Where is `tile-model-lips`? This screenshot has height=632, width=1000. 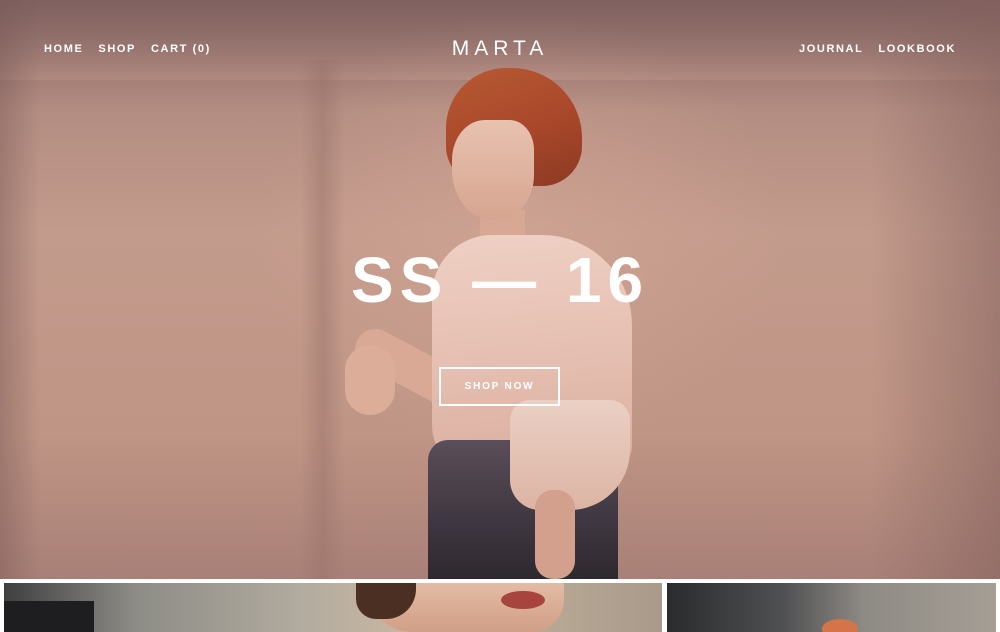
tile-model-lips is located at coordinates (523, 600).